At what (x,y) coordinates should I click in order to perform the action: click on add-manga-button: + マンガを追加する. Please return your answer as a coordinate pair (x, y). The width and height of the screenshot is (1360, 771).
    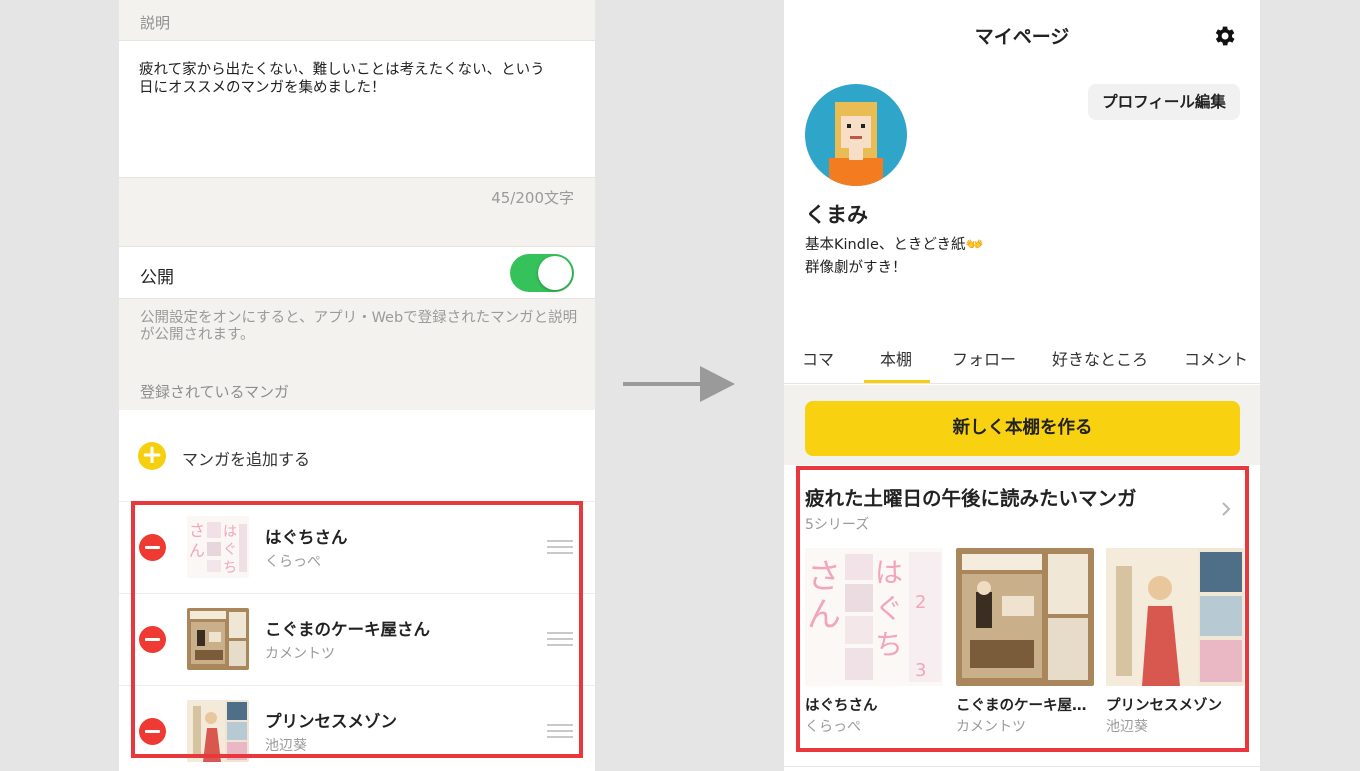
    Looking at the image, I should click on (357, 456).